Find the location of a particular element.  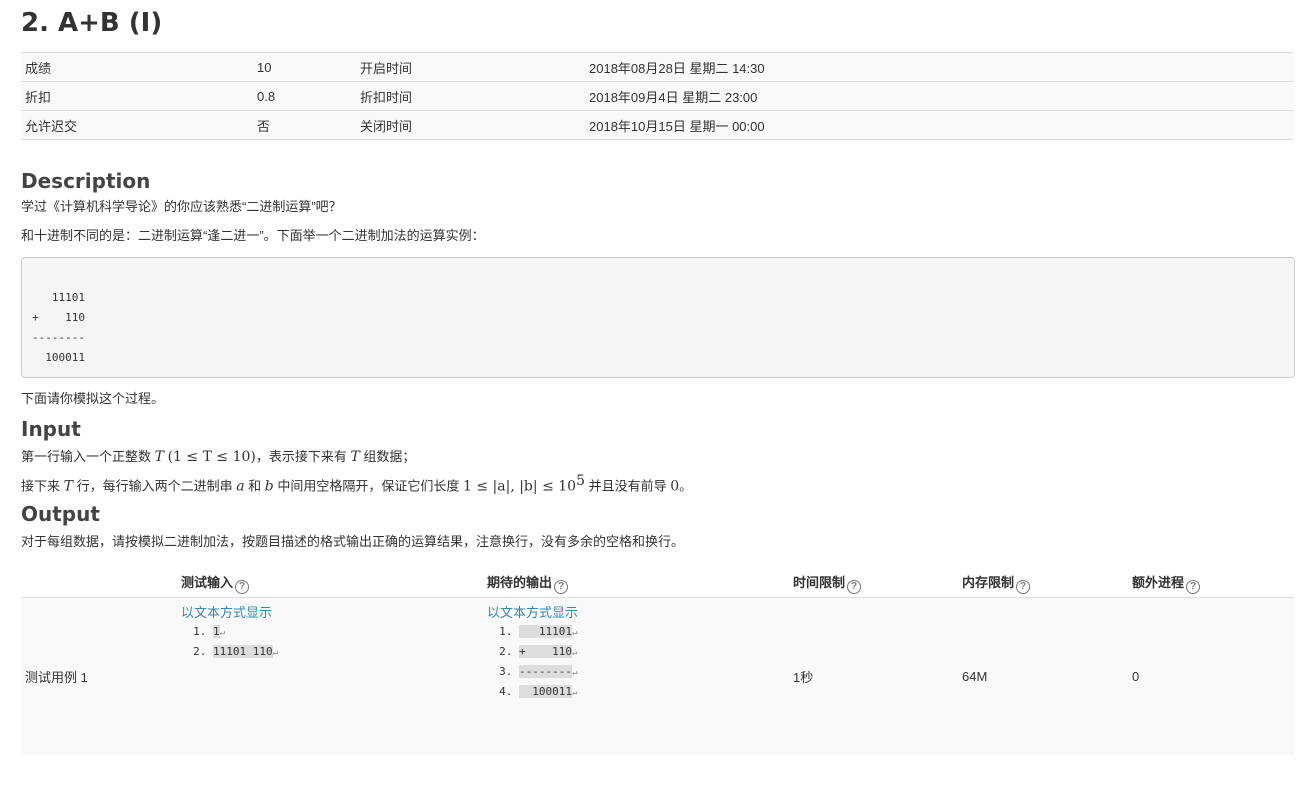

math-zero: 0 is located at coordinates (675, 486).